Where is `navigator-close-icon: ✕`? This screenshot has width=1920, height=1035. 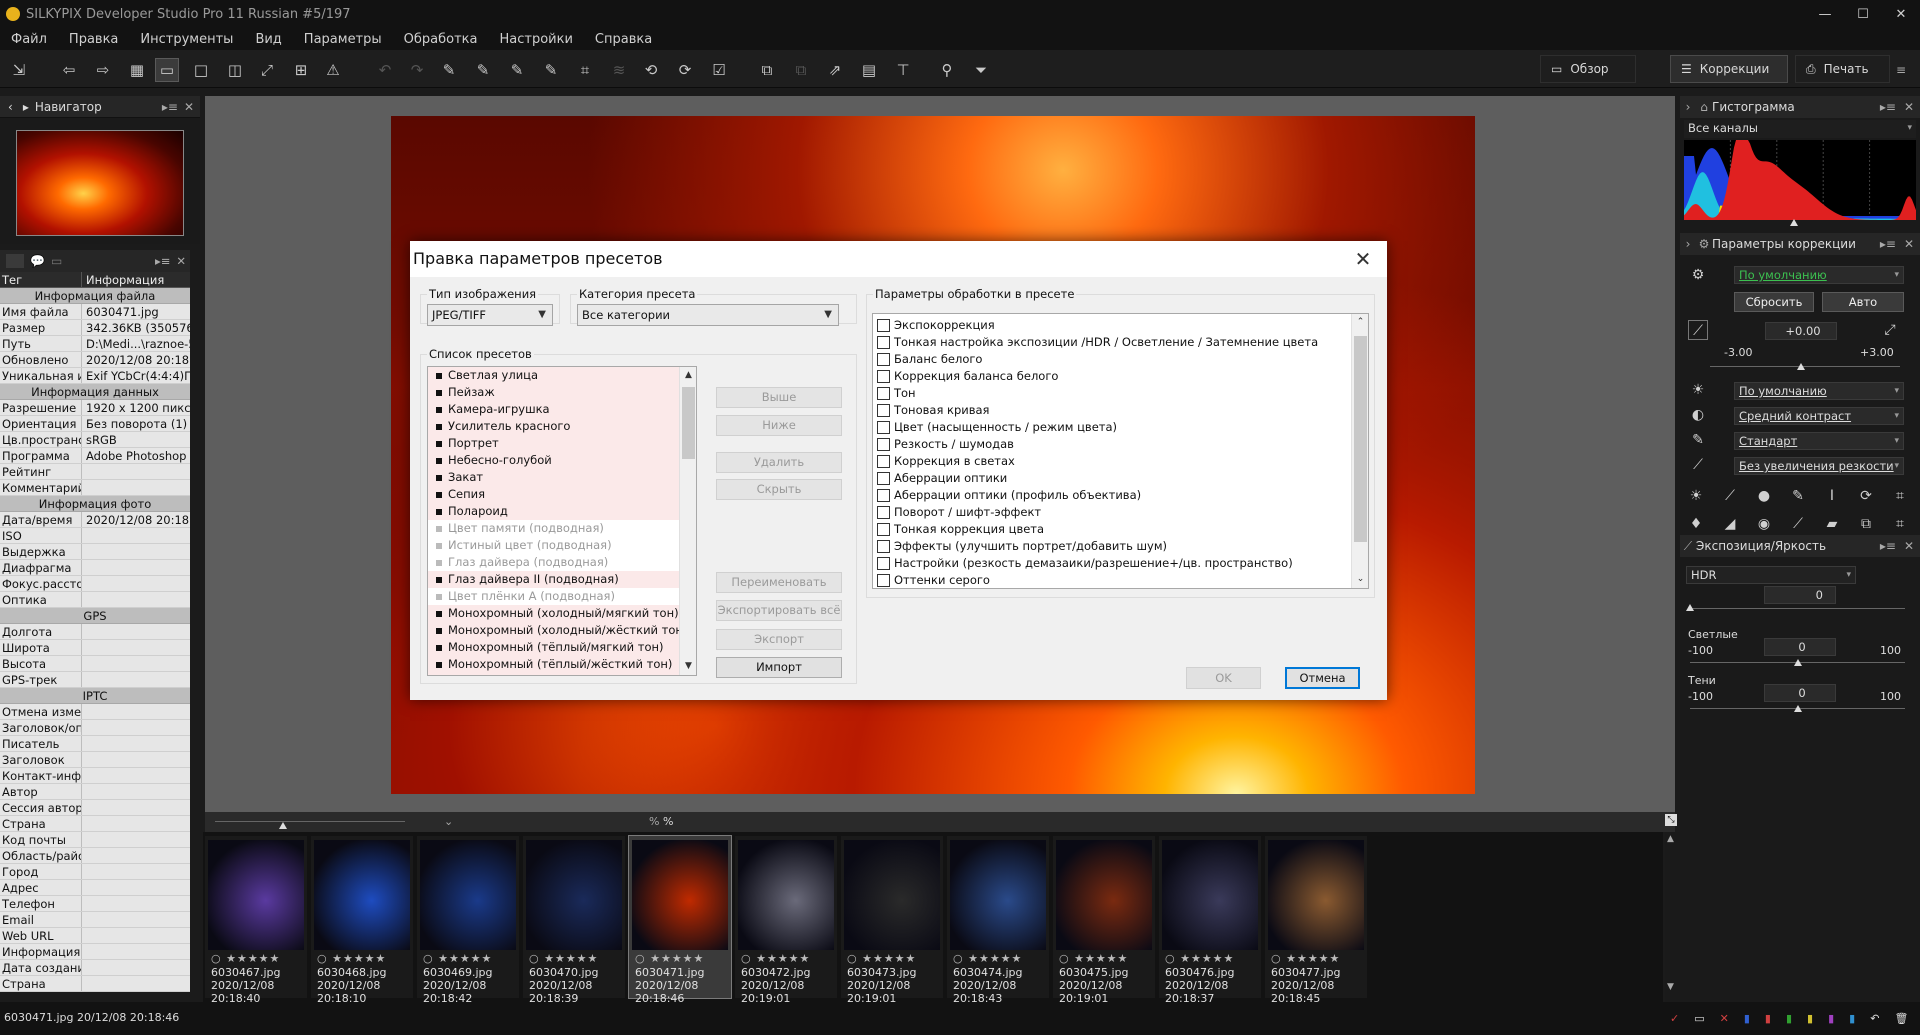 navigator-close-icon: ✕ is located at coordinates (189, 107).